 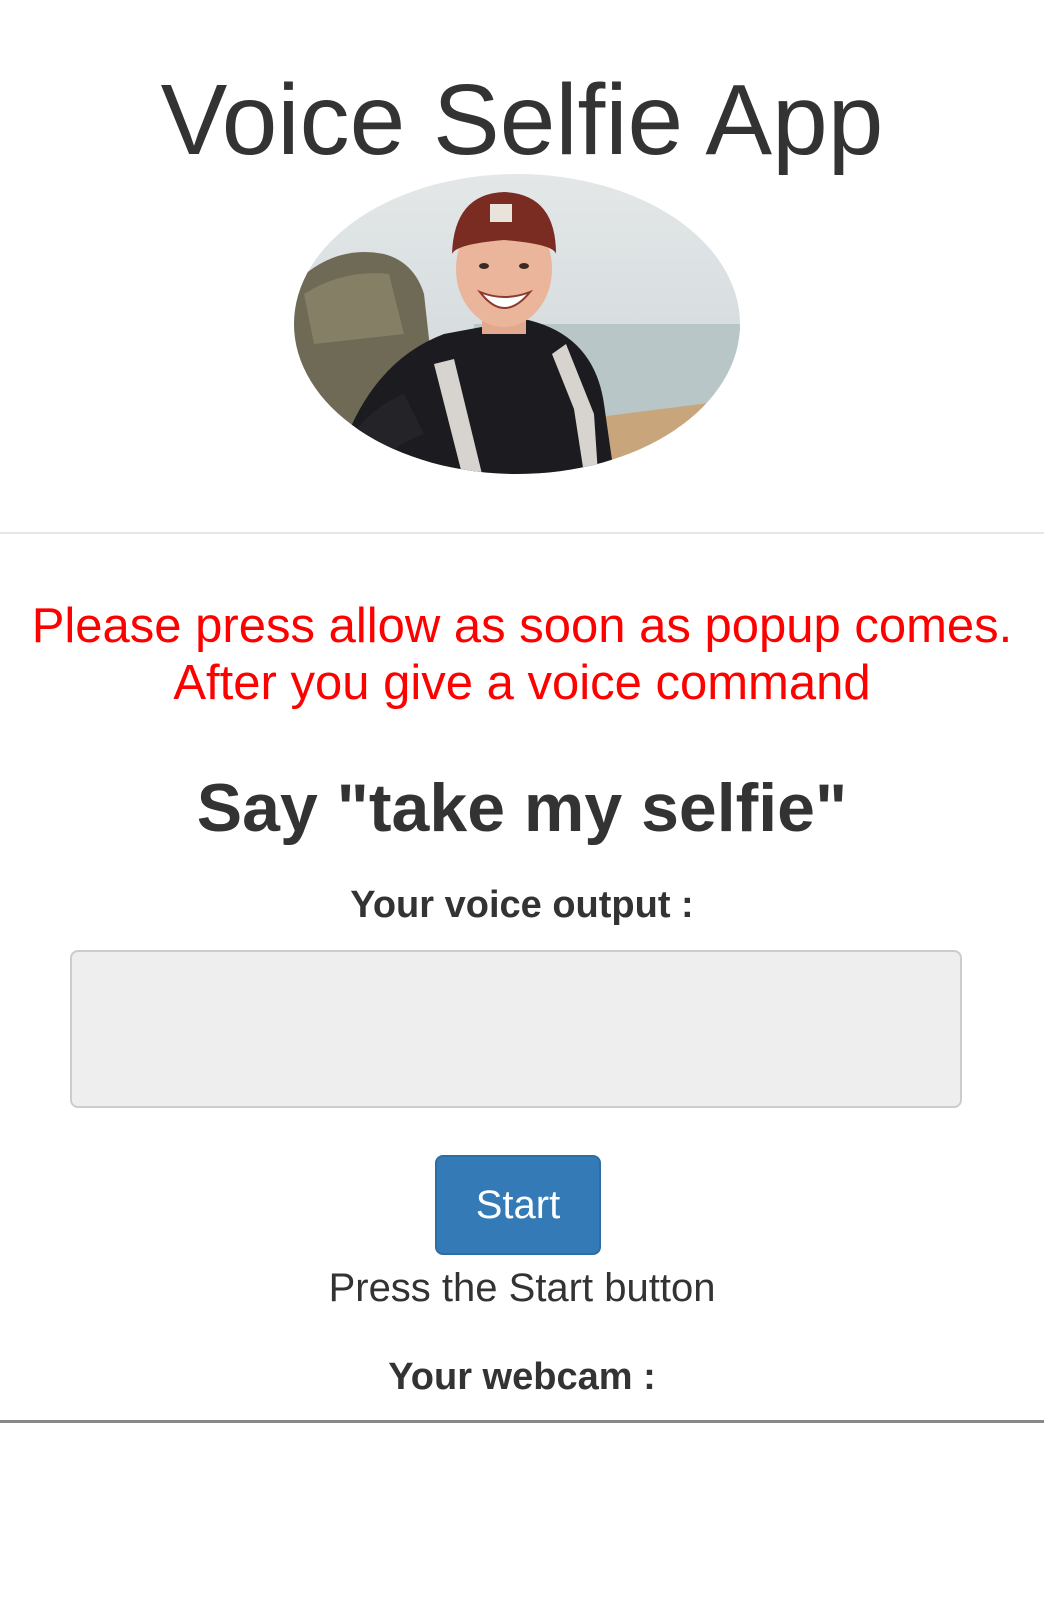 I want to click on webcam-divider, so click(x=522, y=1421).